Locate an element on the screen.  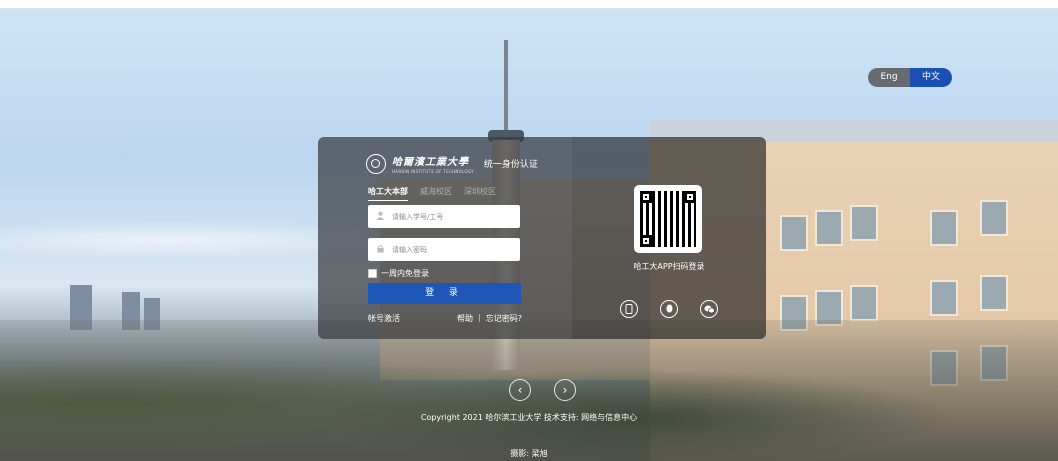
activate-account-link: 帐号激活 is located at coordinates (412, 318).